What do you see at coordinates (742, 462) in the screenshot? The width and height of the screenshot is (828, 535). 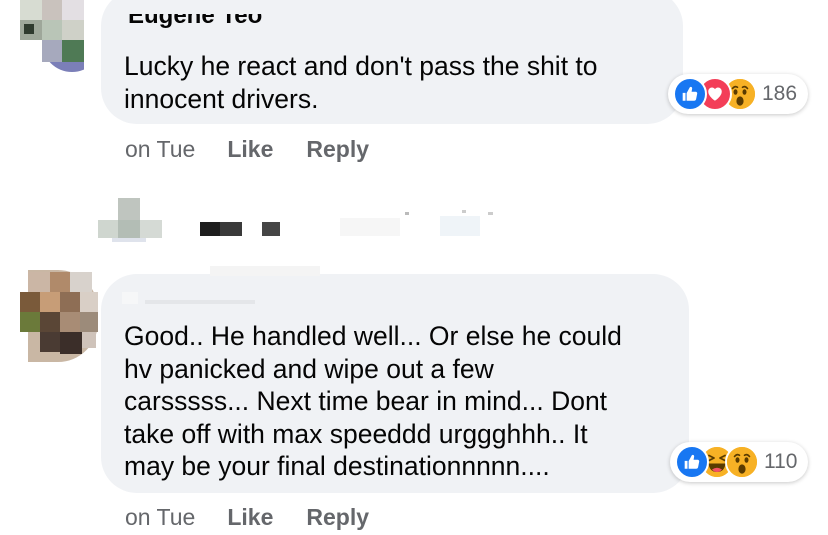 I see `wow-icon` at bounding box center [742, 462].